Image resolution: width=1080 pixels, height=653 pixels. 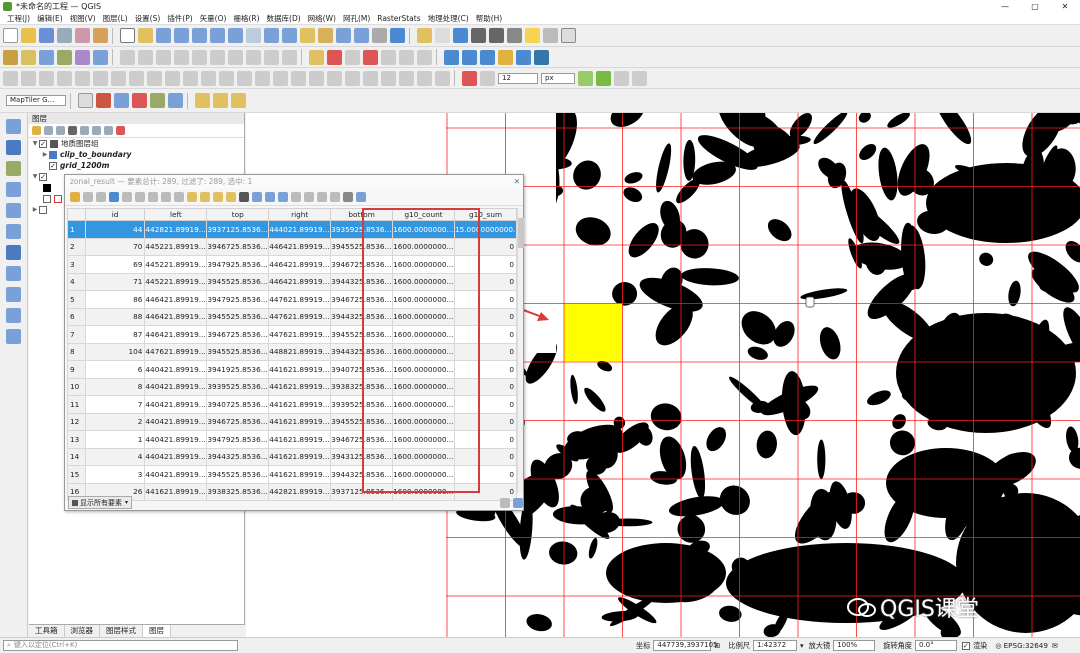 What do you see at coordinates (442, 78) in the screenshot?
I see `intersection-icon` at bounding box center [442, 78].